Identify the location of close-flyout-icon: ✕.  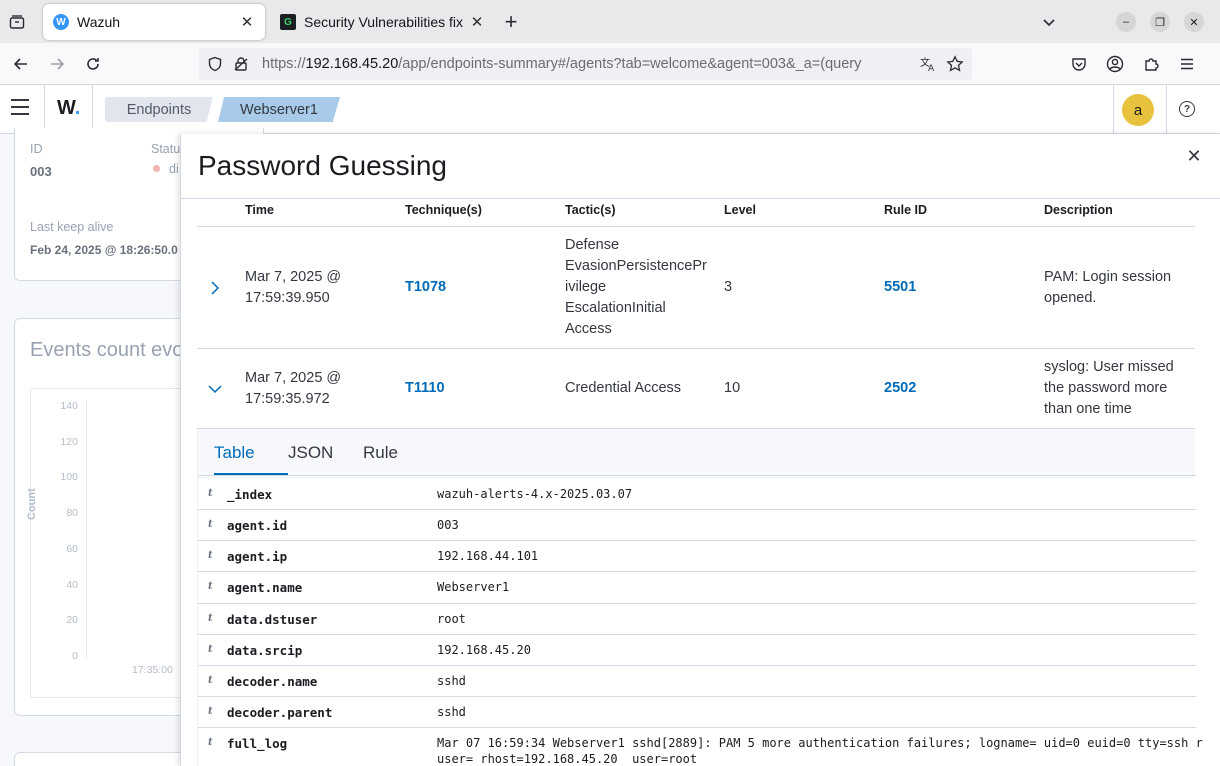
(1194, 156).